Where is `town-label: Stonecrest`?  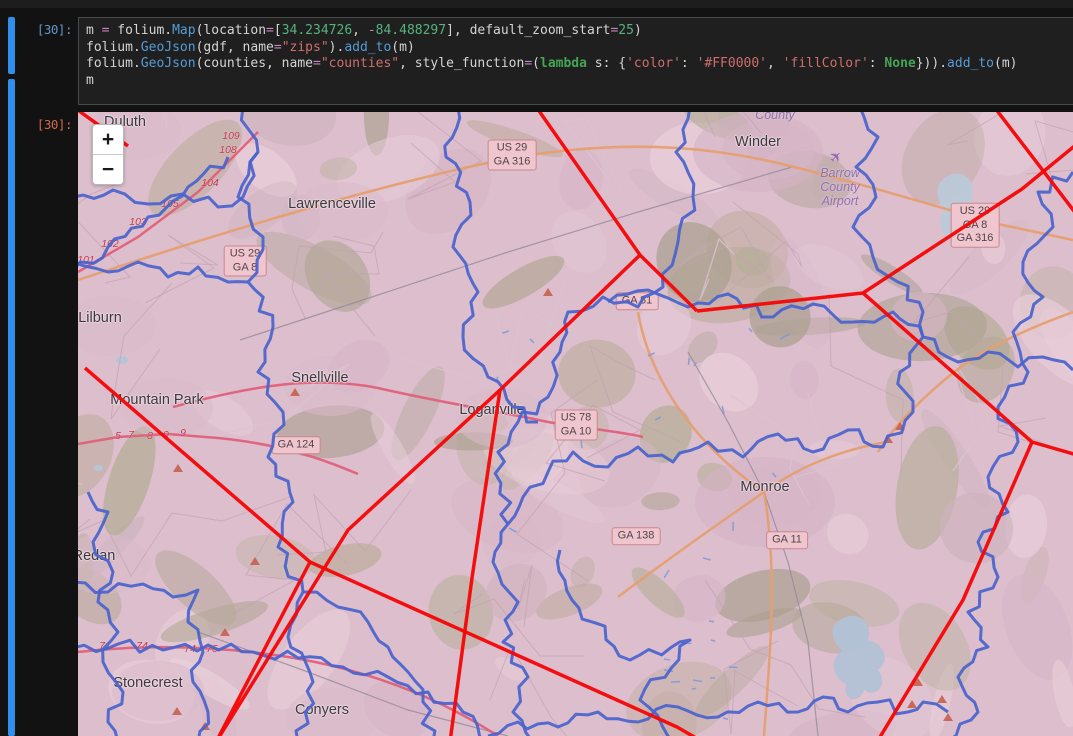 town-label: Stonecrest is located at coordinates (148, 683).